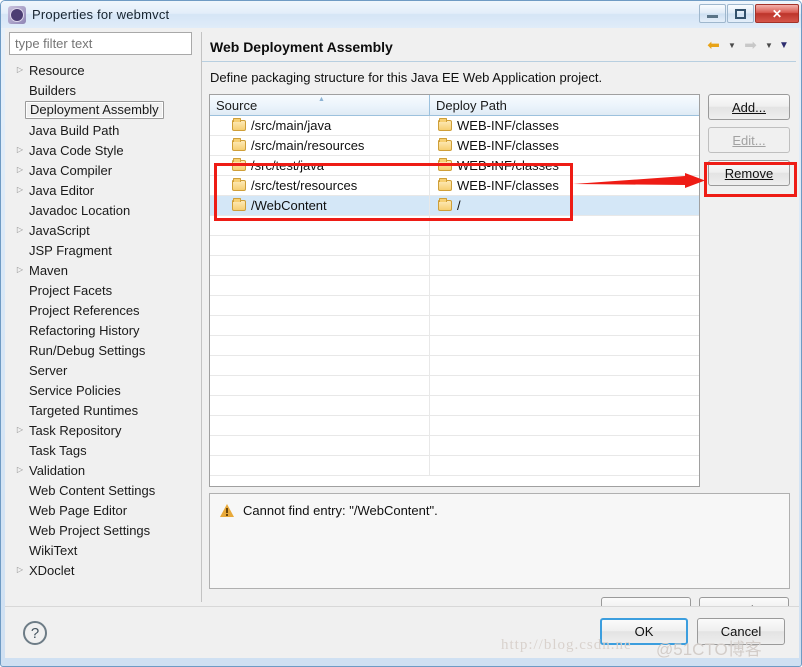  What do you see at coordinates (712, 13) in the screenshot?
I see `minimize-button` at bounding box center [712, 13].